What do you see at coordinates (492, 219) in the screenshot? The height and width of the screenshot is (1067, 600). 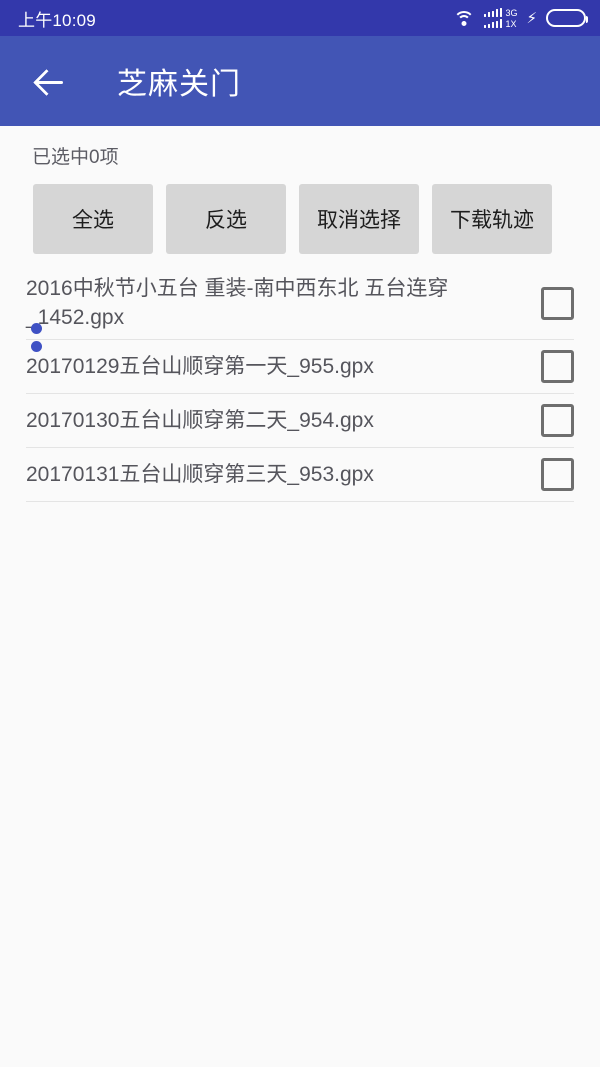 I see `download-tracks-button: 下载轨迹` at bounding box center [492, 219].